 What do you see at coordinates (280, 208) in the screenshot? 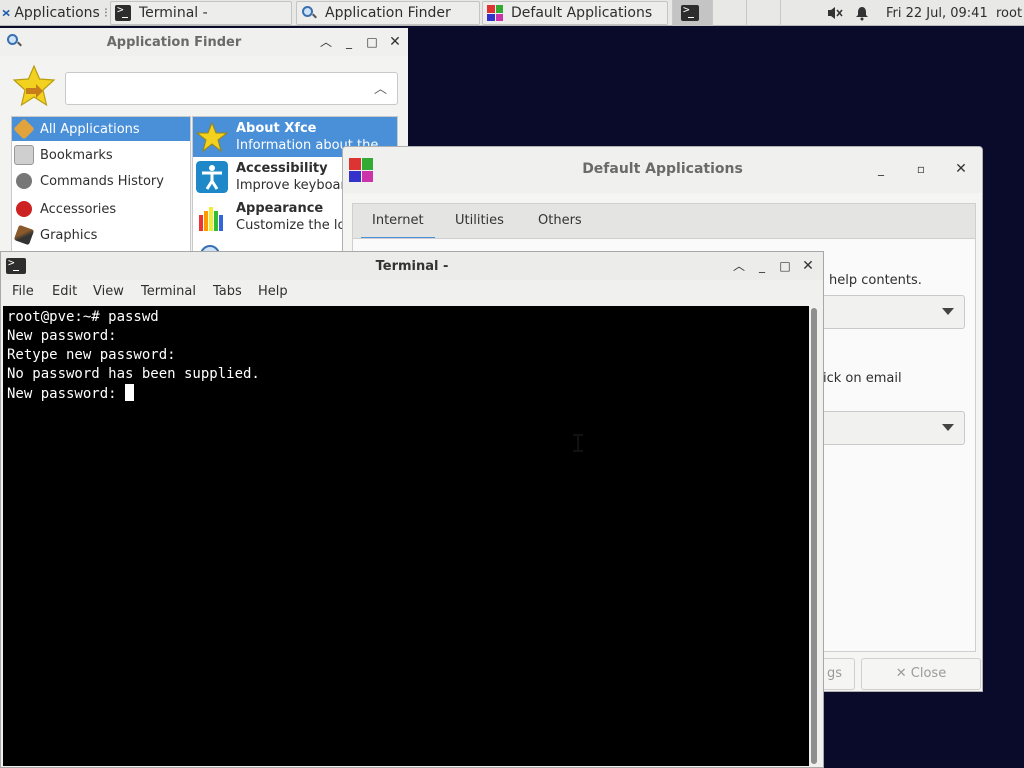
I see `app-name: Appearance` at bounding box center [280, 208].